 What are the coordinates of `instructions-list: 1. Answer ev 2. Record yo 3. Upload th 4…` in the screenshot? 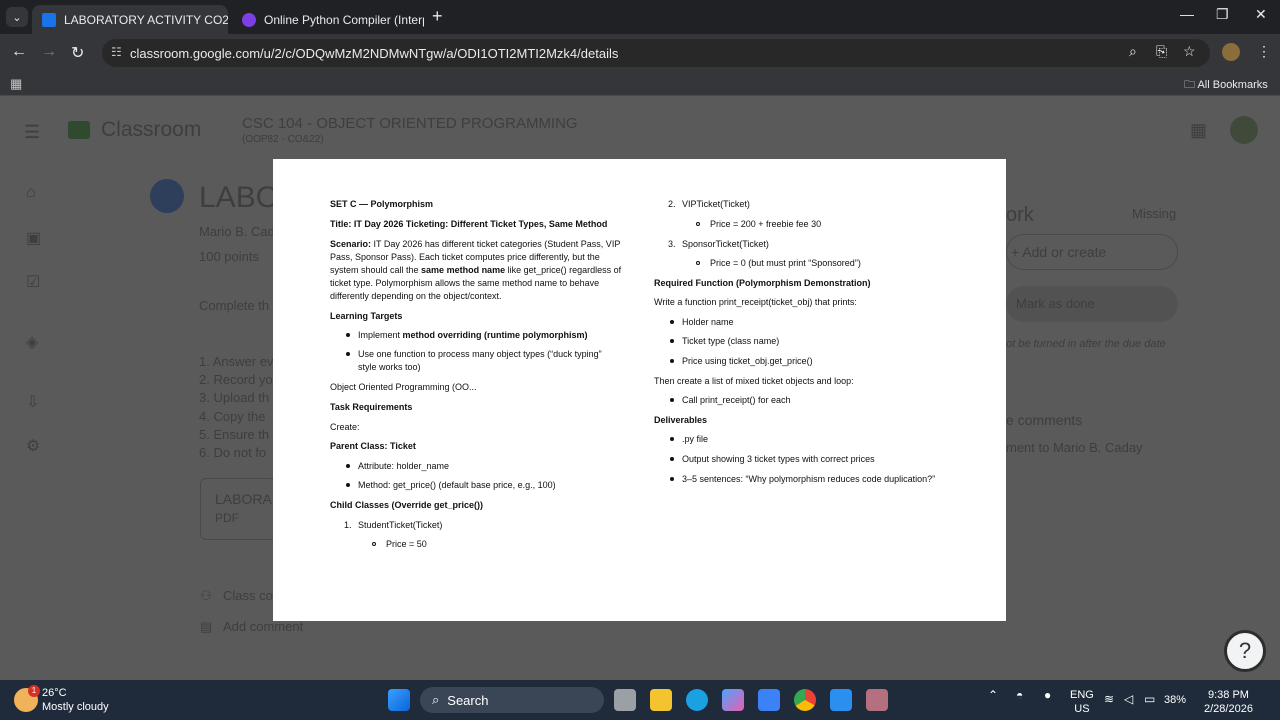 It's located at (236, 407).